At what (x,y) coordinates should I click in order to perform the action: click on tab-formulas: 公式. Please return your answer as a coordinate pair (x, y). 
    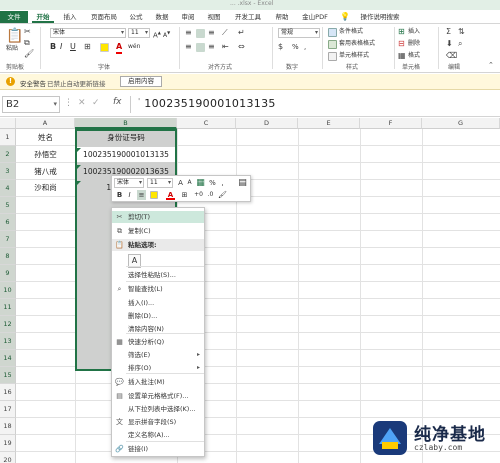
    Looking at the image, I should click on (136, 17).